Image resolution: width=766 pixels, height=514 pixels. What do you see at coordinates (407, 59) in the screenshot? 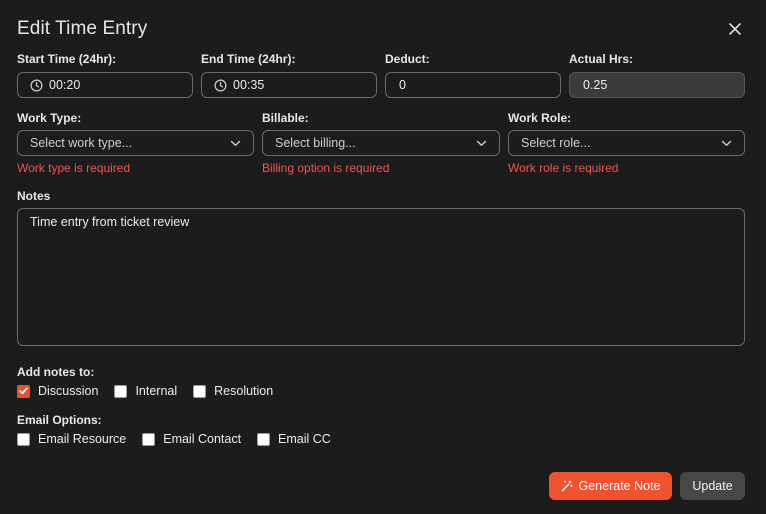
I see `deduct-label: Deduct:` at bounding box center [407, 59].